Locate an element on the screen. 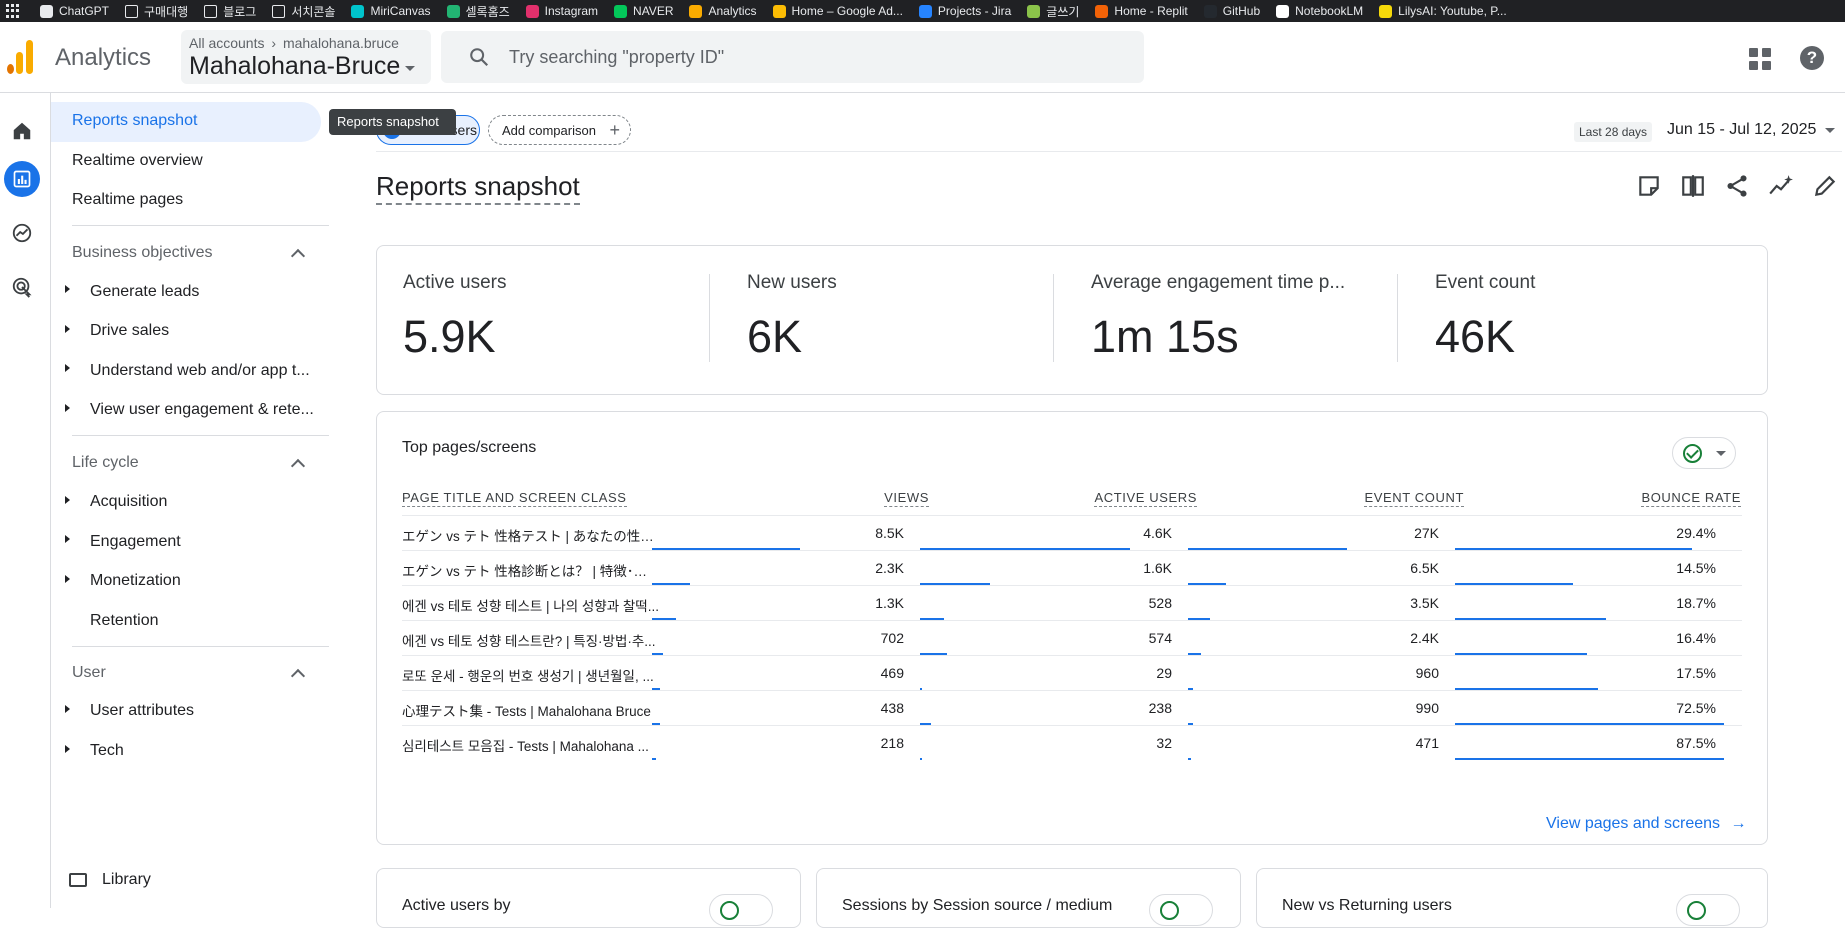  bookmark-item: MiriCanvas is located at coordinates (391, 11).